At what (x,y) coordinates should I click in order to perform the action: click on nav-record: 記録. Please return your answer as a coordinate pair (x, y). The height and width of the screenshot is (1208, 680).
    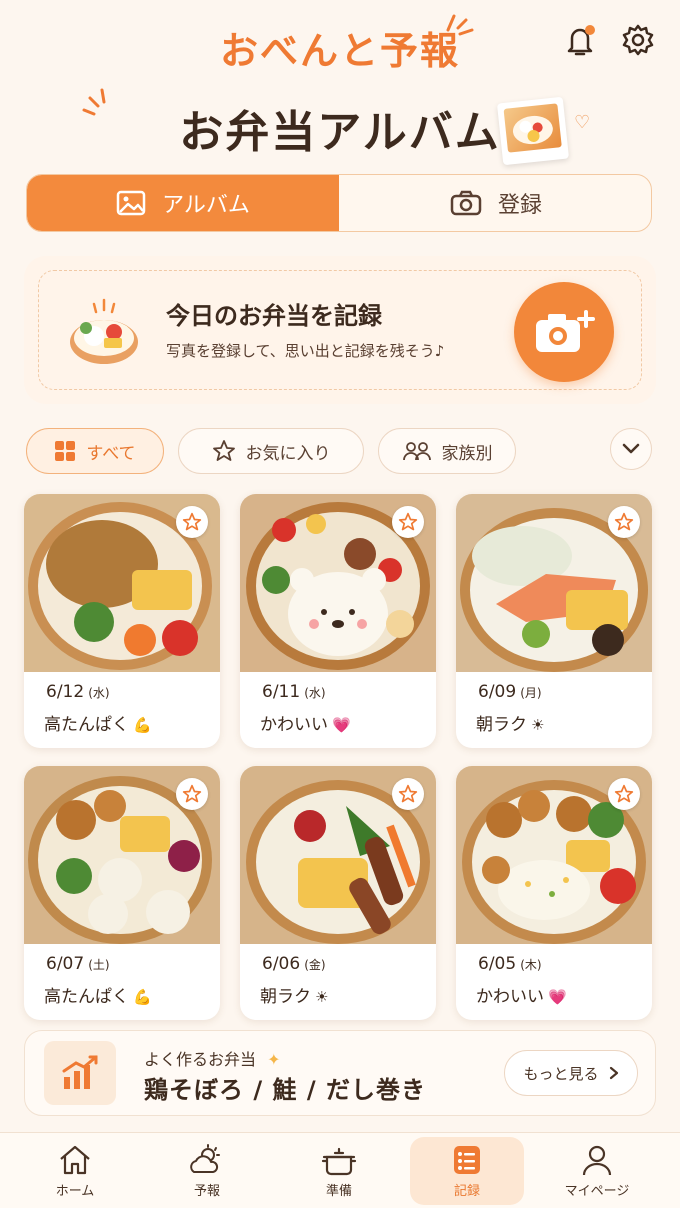
    Looking at the image, I should click on (467, 1171).